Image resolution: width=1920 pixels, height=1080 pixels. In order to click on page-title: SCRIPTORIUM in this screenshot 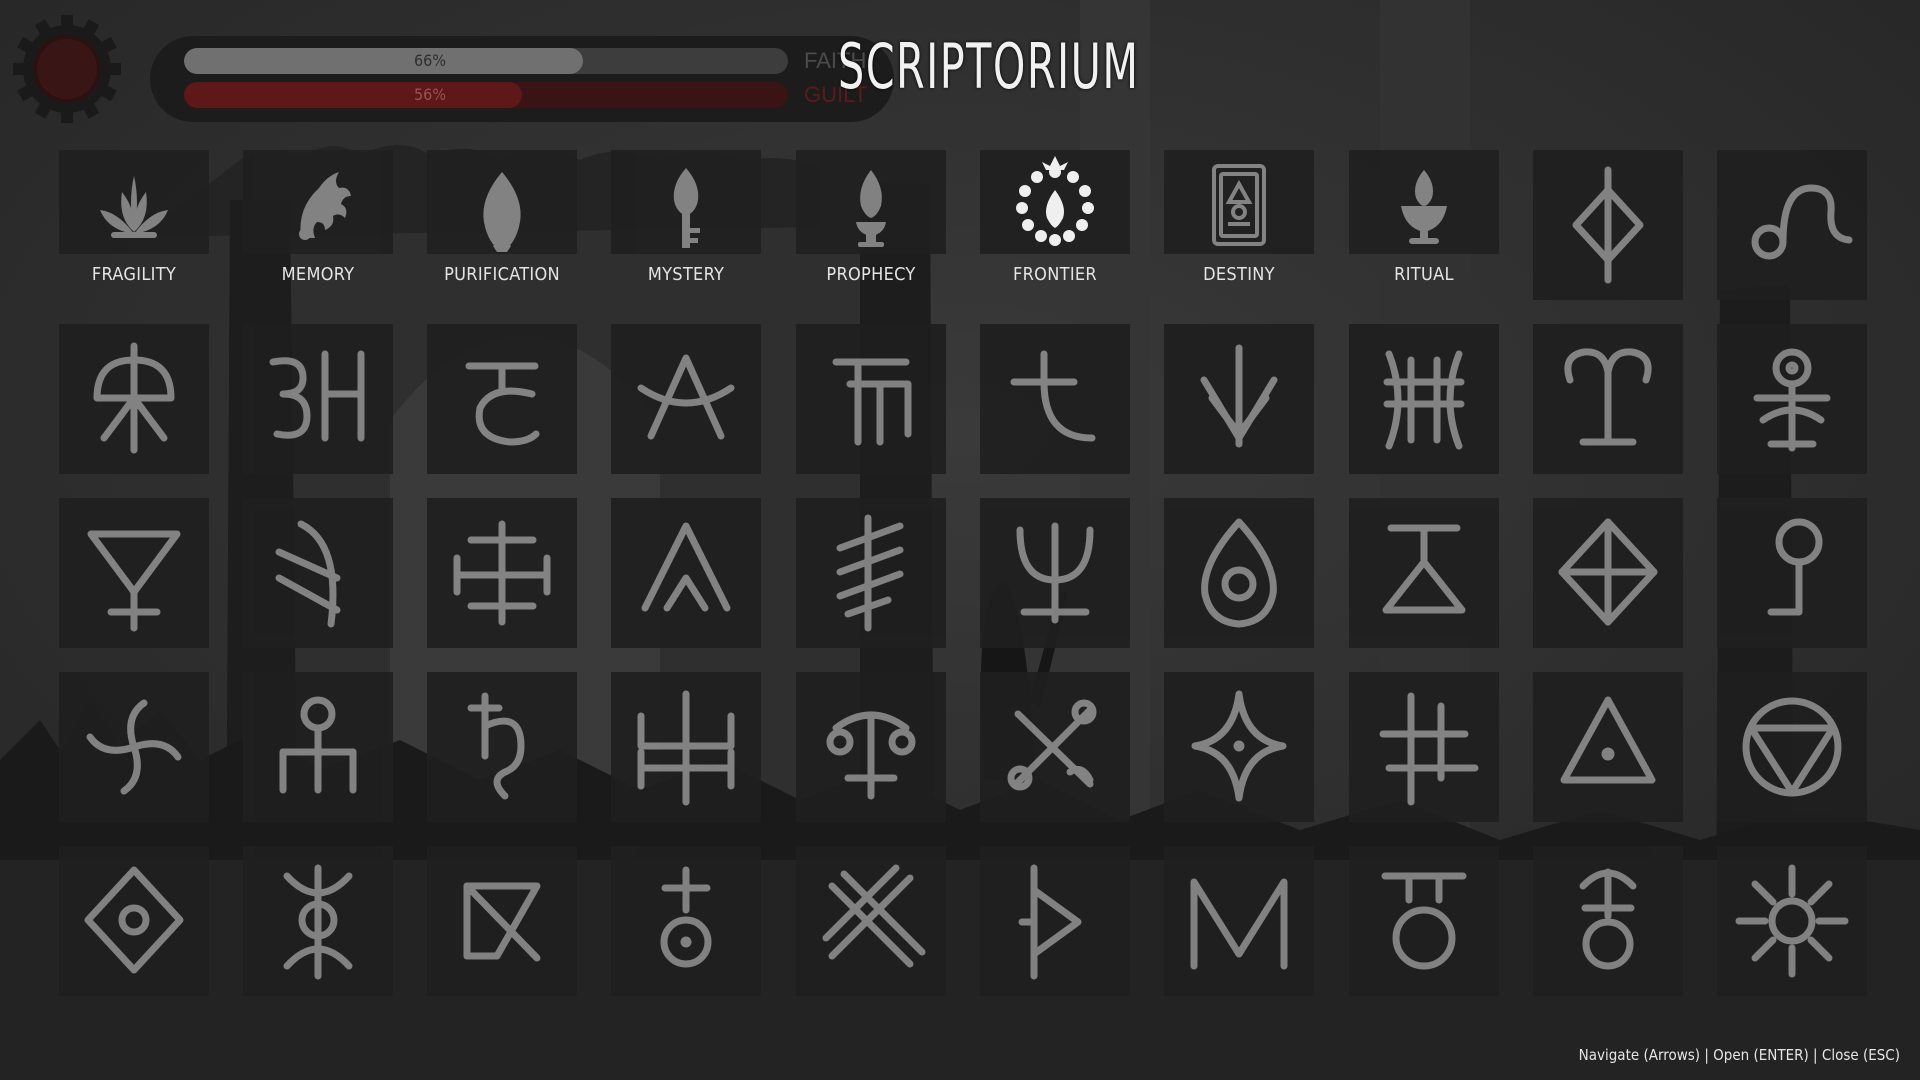, I will do `click(989, 66)`.